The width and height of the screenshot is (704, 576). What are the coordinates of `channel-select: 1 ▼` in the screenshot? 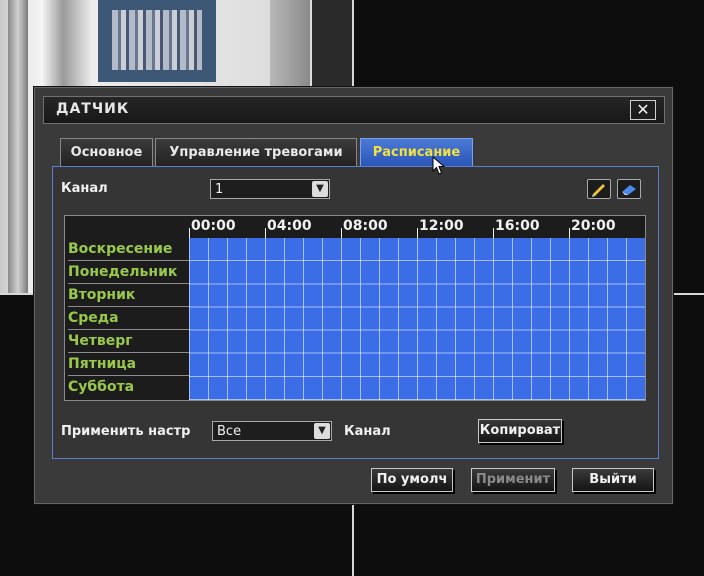 It's located at (270, 189).